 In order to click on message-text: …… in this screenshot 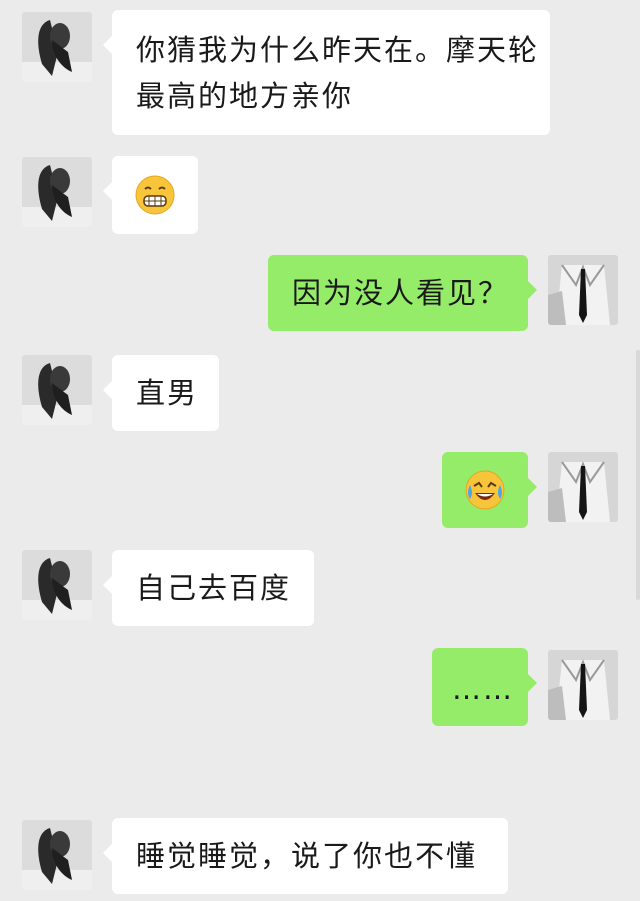, I will do `click(483, 689)`.